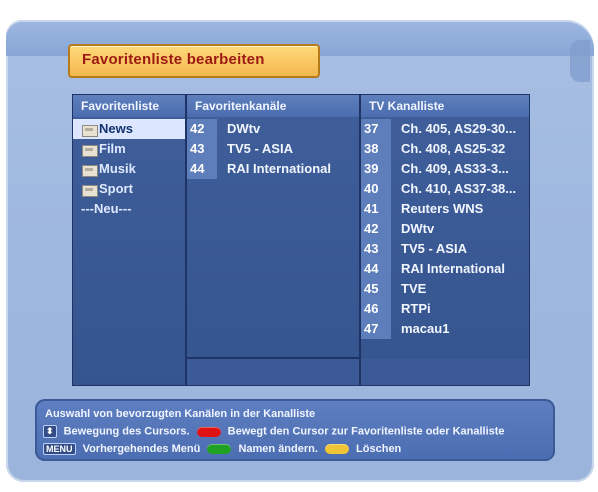 Image resolution: width=598 pixels, height=492 pixels. Describe the element at coordinates (376, 189) in the screenshot. I see `channel-number: 40` at that location.